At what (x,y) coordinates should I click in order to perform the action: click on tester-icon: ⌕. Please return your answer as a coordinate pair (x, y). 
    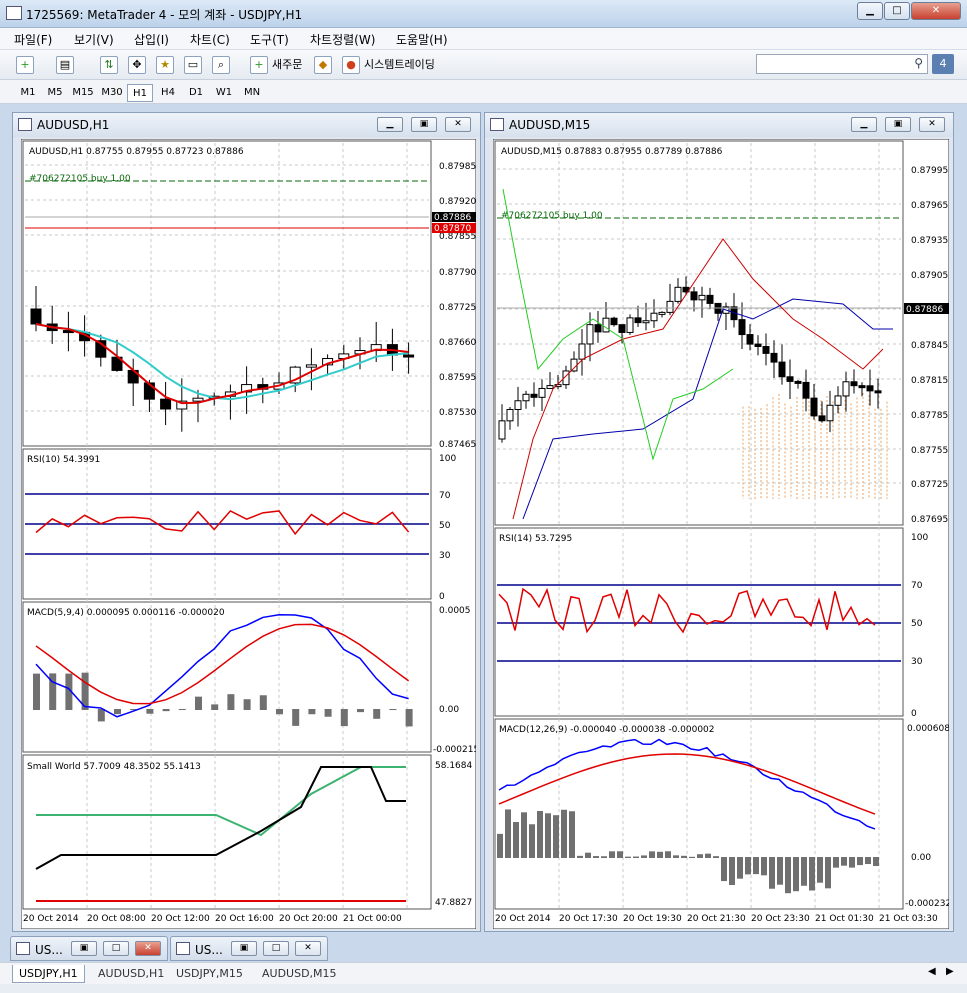
    Looking at the image, I should click on (221, 65).